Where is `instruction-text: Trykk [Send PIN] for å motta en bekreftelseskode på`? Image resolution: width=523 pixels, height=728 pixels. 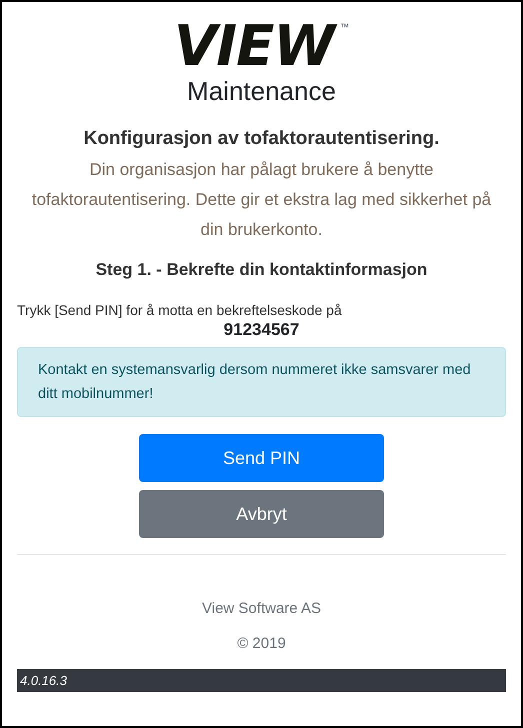 instruction-text: Trykk [Send PIN] for å motta en bekreftelseskode på is located at coordinates (180, 310).